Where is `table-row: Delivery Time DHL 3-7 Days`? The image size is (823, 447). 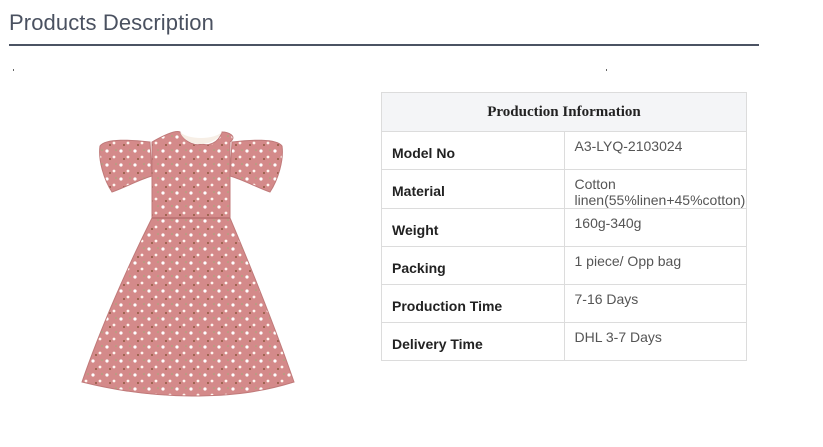
table-row: Delivery Time DHL 3-7 Days is located at coordinates (564, 341).